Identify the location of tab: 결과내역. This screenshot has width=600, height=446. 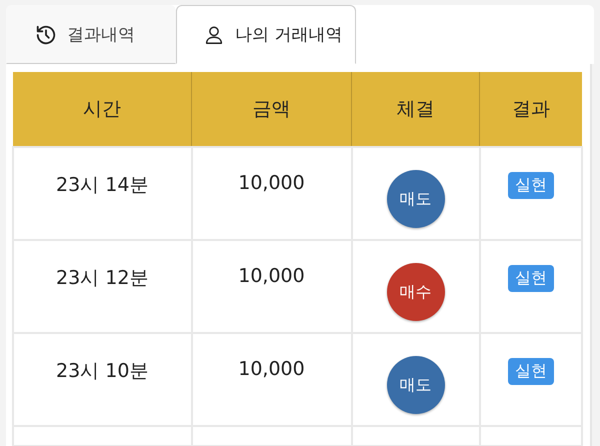
(91, 34).